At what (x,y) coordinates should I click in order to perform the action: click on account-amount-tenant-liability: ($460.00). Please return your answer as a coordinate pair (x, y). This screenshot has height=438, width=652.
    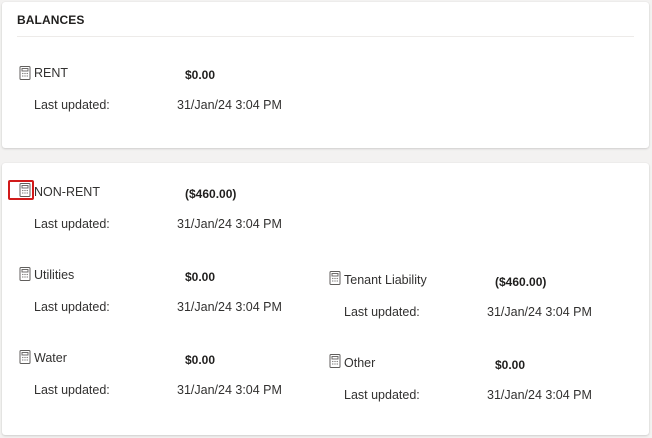
    Looking at the image, I should click on (521, 282).